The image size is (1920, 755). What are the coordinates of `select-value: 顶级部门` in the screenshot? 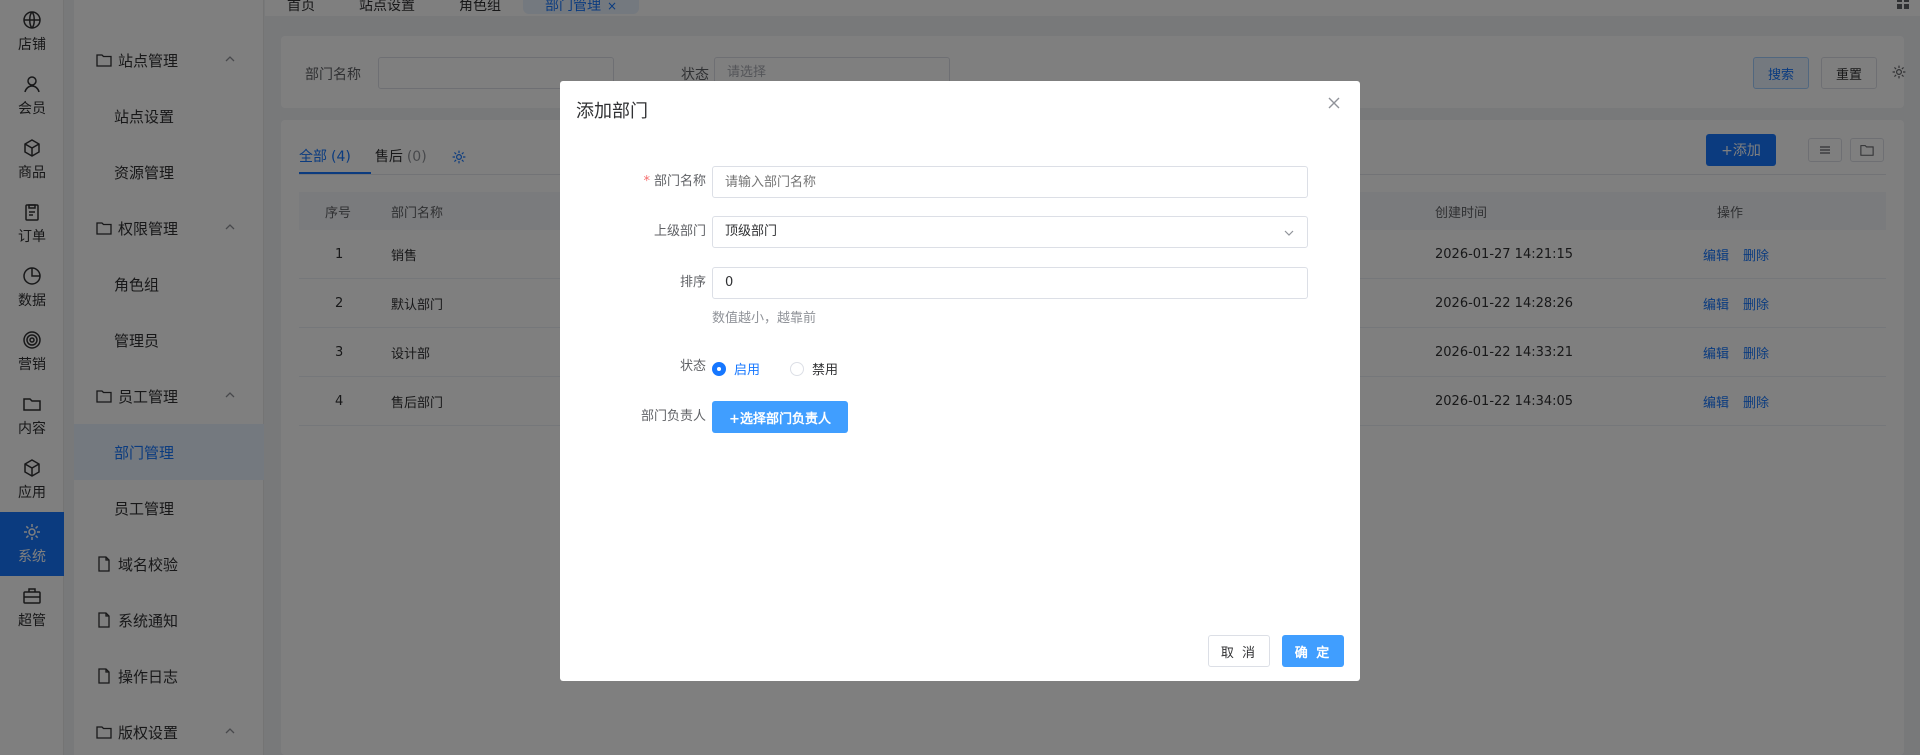 It's located at (751, 231).